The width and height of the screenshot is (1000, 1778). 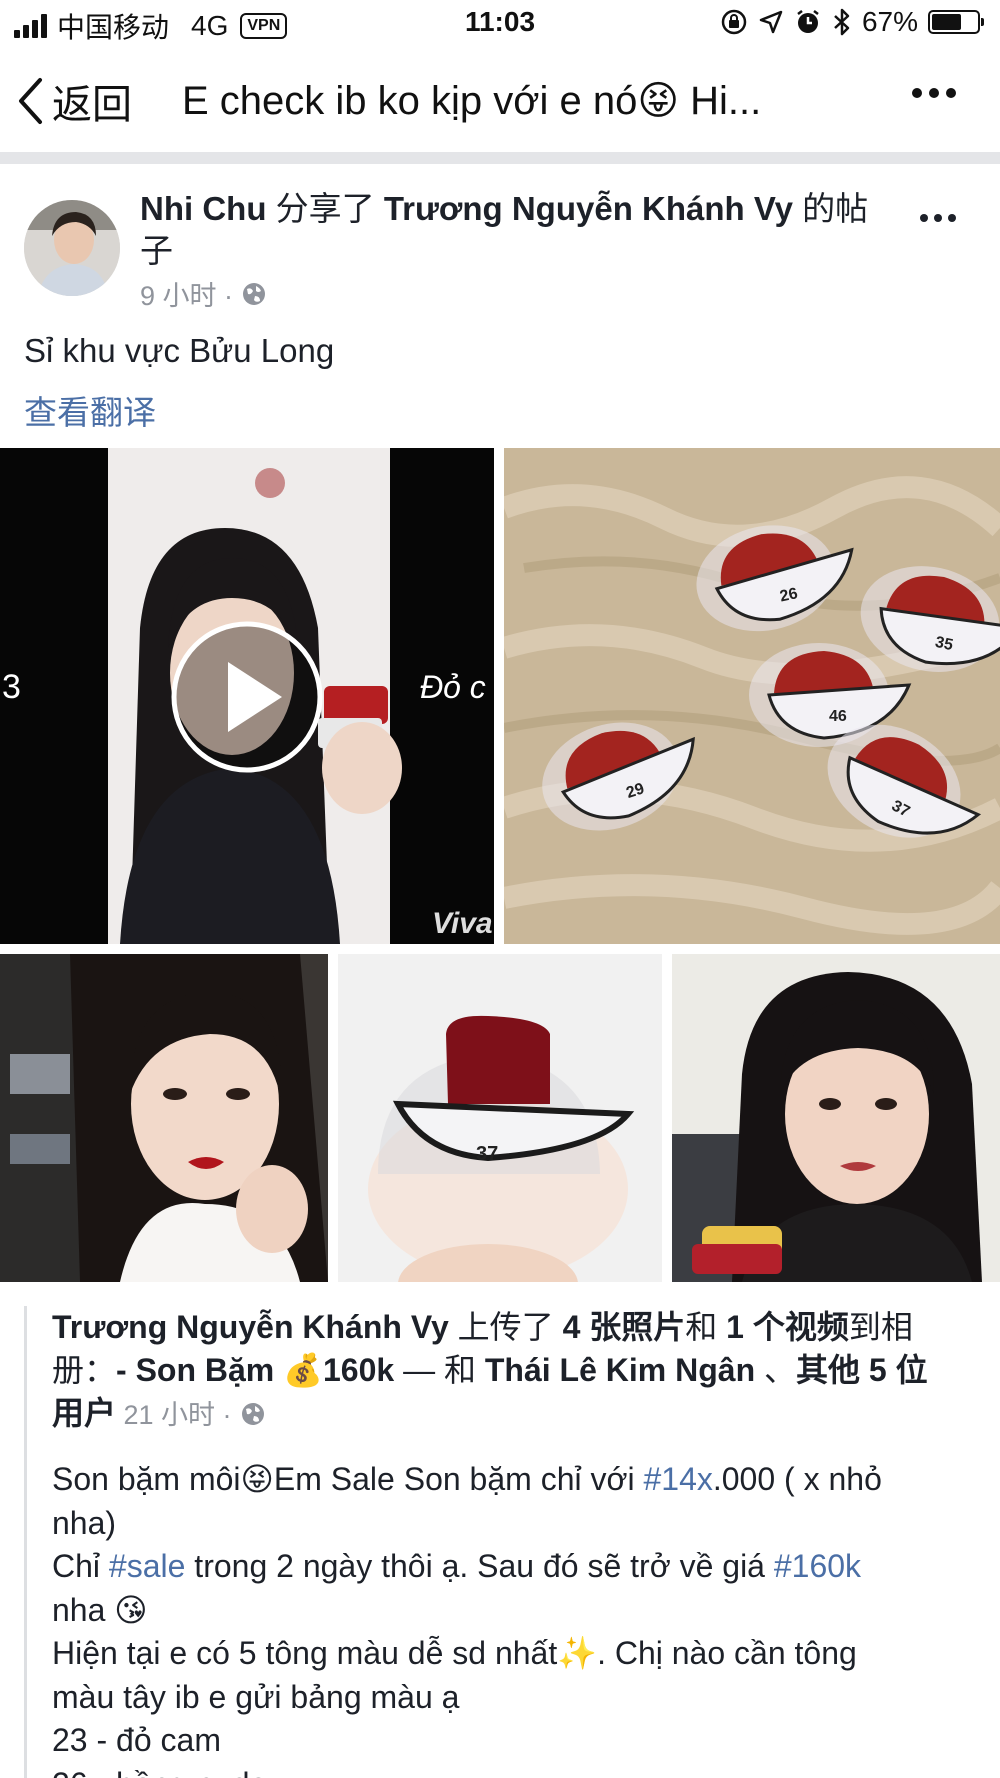 What do you see at coordinates (752, 696) in the screenshot?
I see `product-photo-group: 26 35 46 29 37` at bounding box center [752, 696].